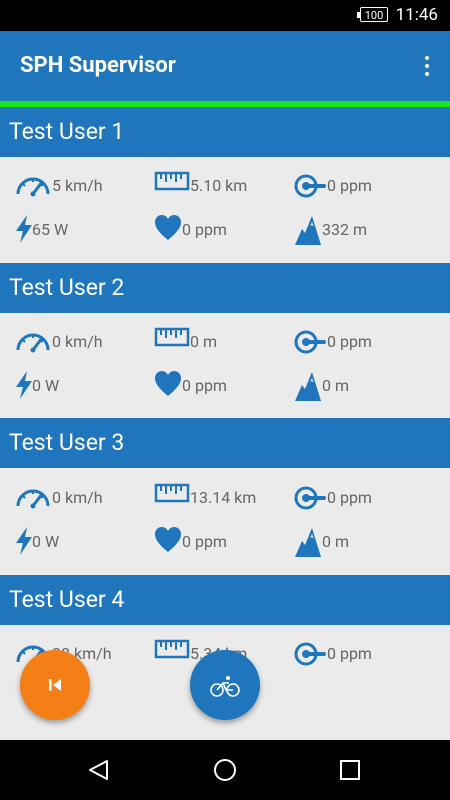 The width and height of the screenshot is (450, 800). Describe the element at coordinates (225, 66) in the screenshot. I see `app-bar: SPH Supervisor` at that location.